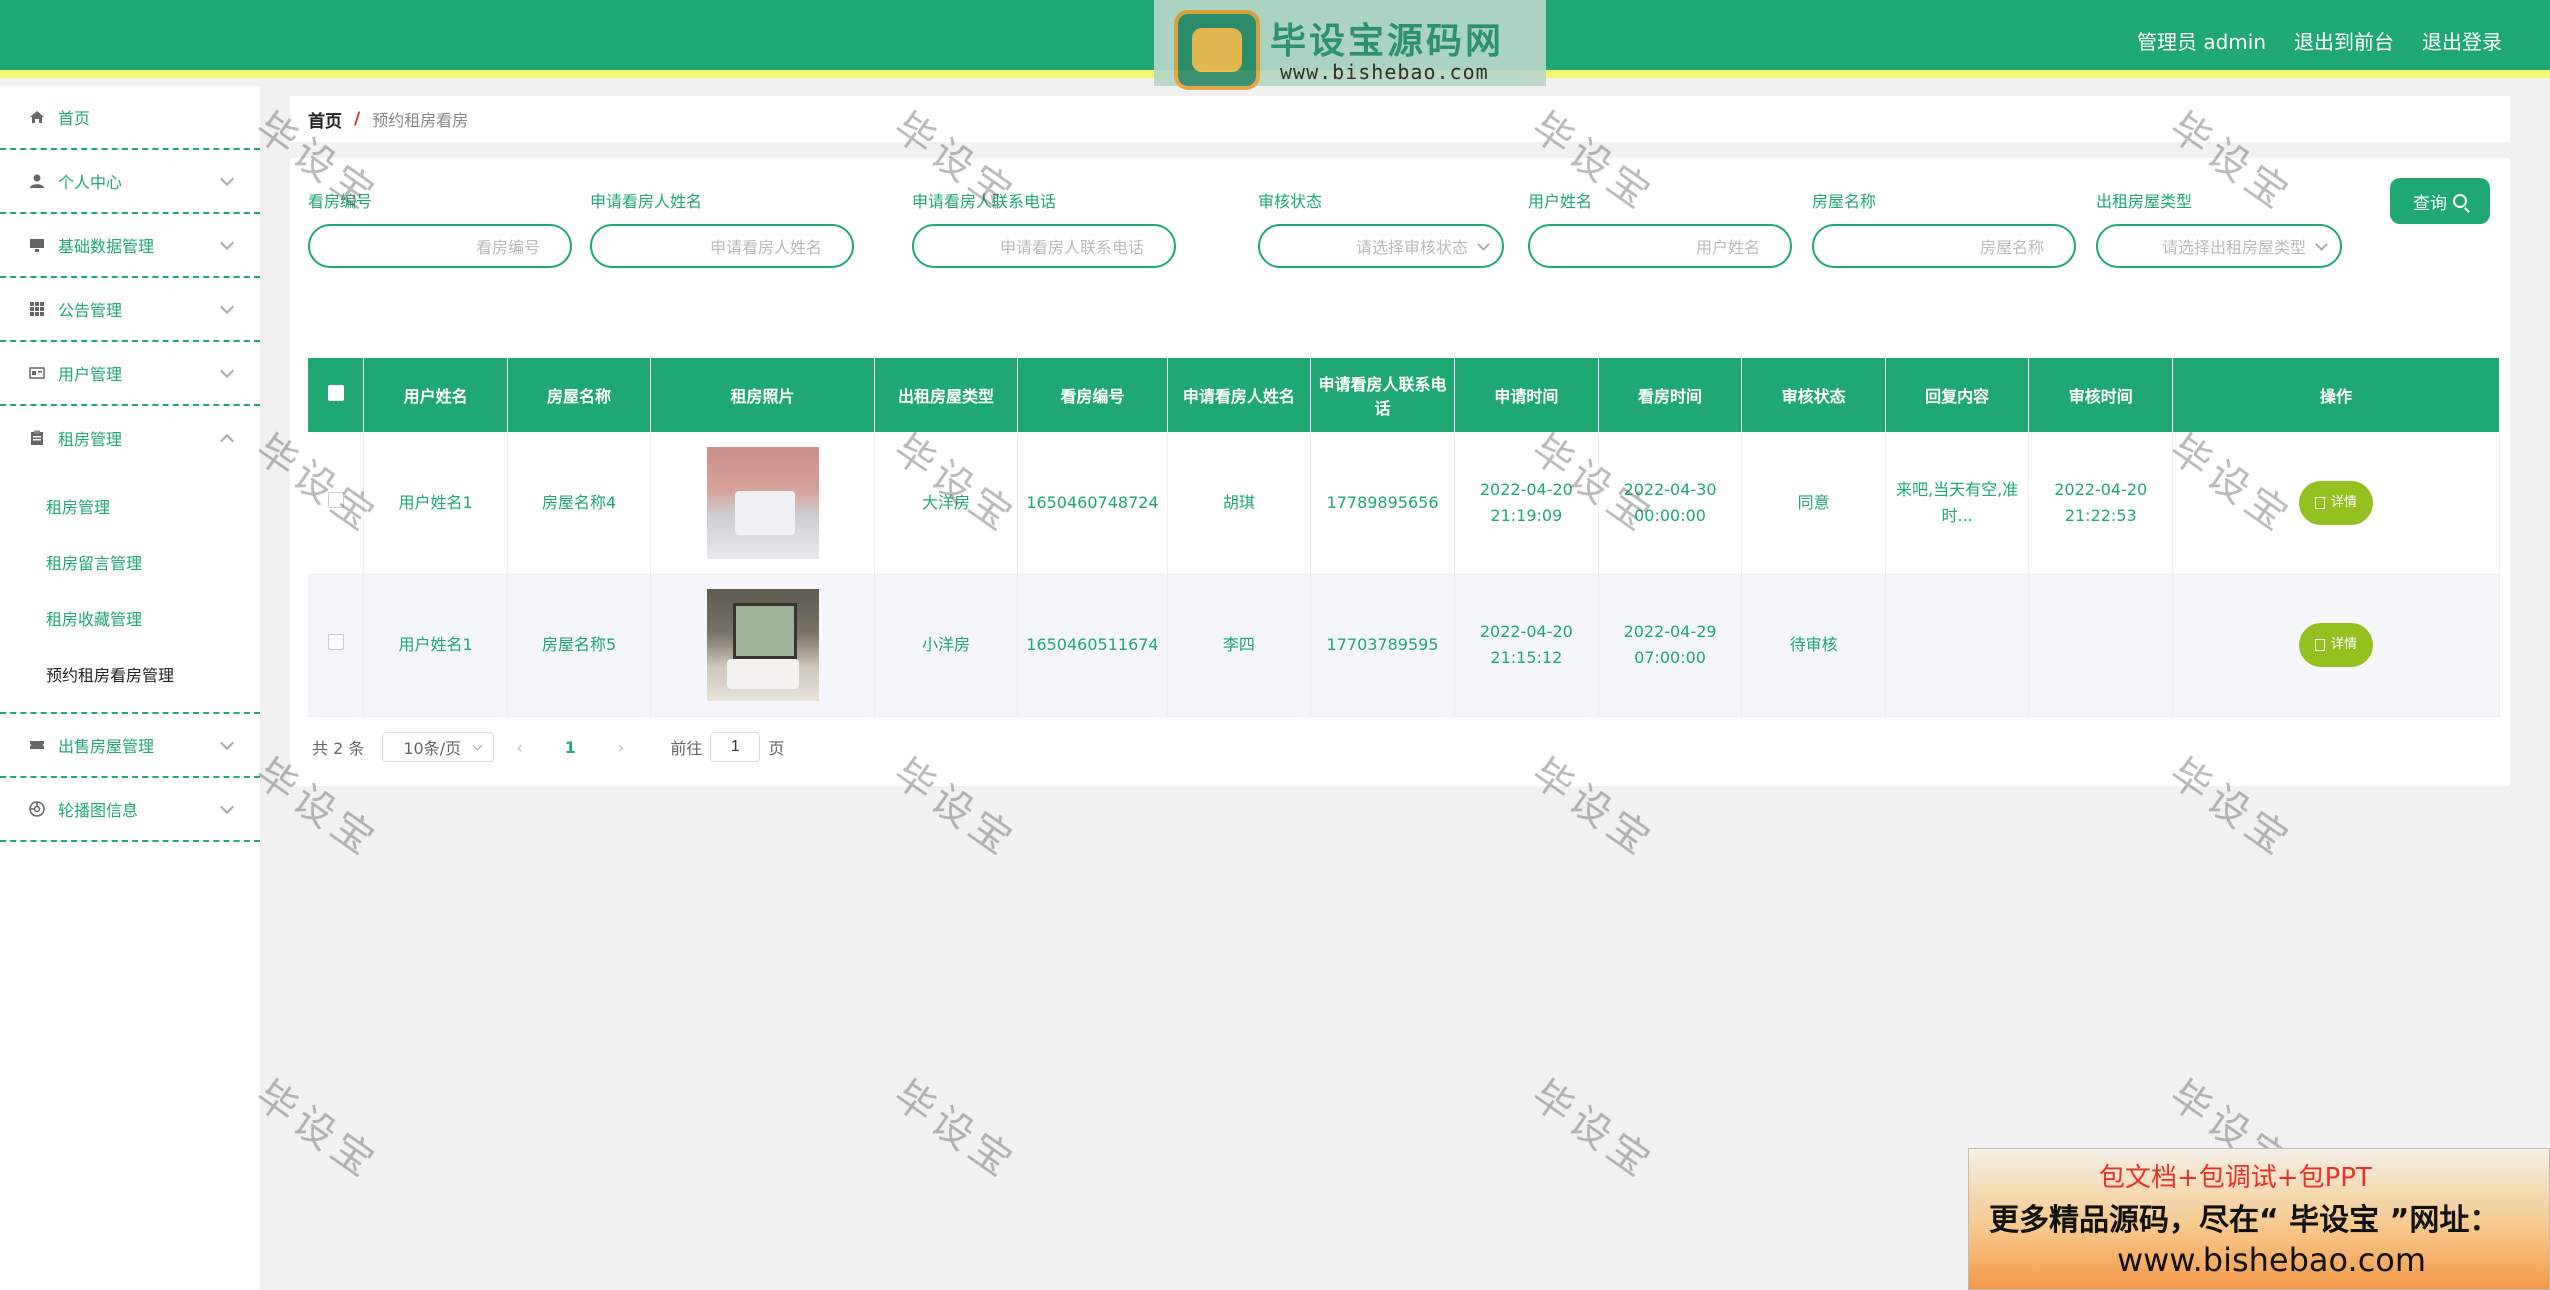 The image size is (2550, 1290). I want to click on cell-phone: 17789895656, so click(1382, 503).